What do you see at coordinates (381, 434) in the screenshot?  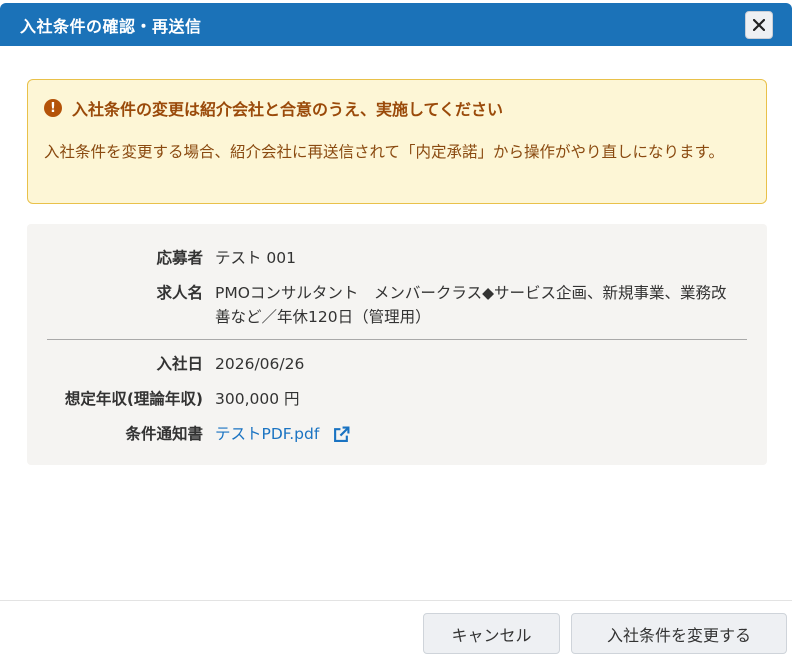 I see `notice-row: 条件通知書 テストPDF.pdf` at bounding box center [381, 434].